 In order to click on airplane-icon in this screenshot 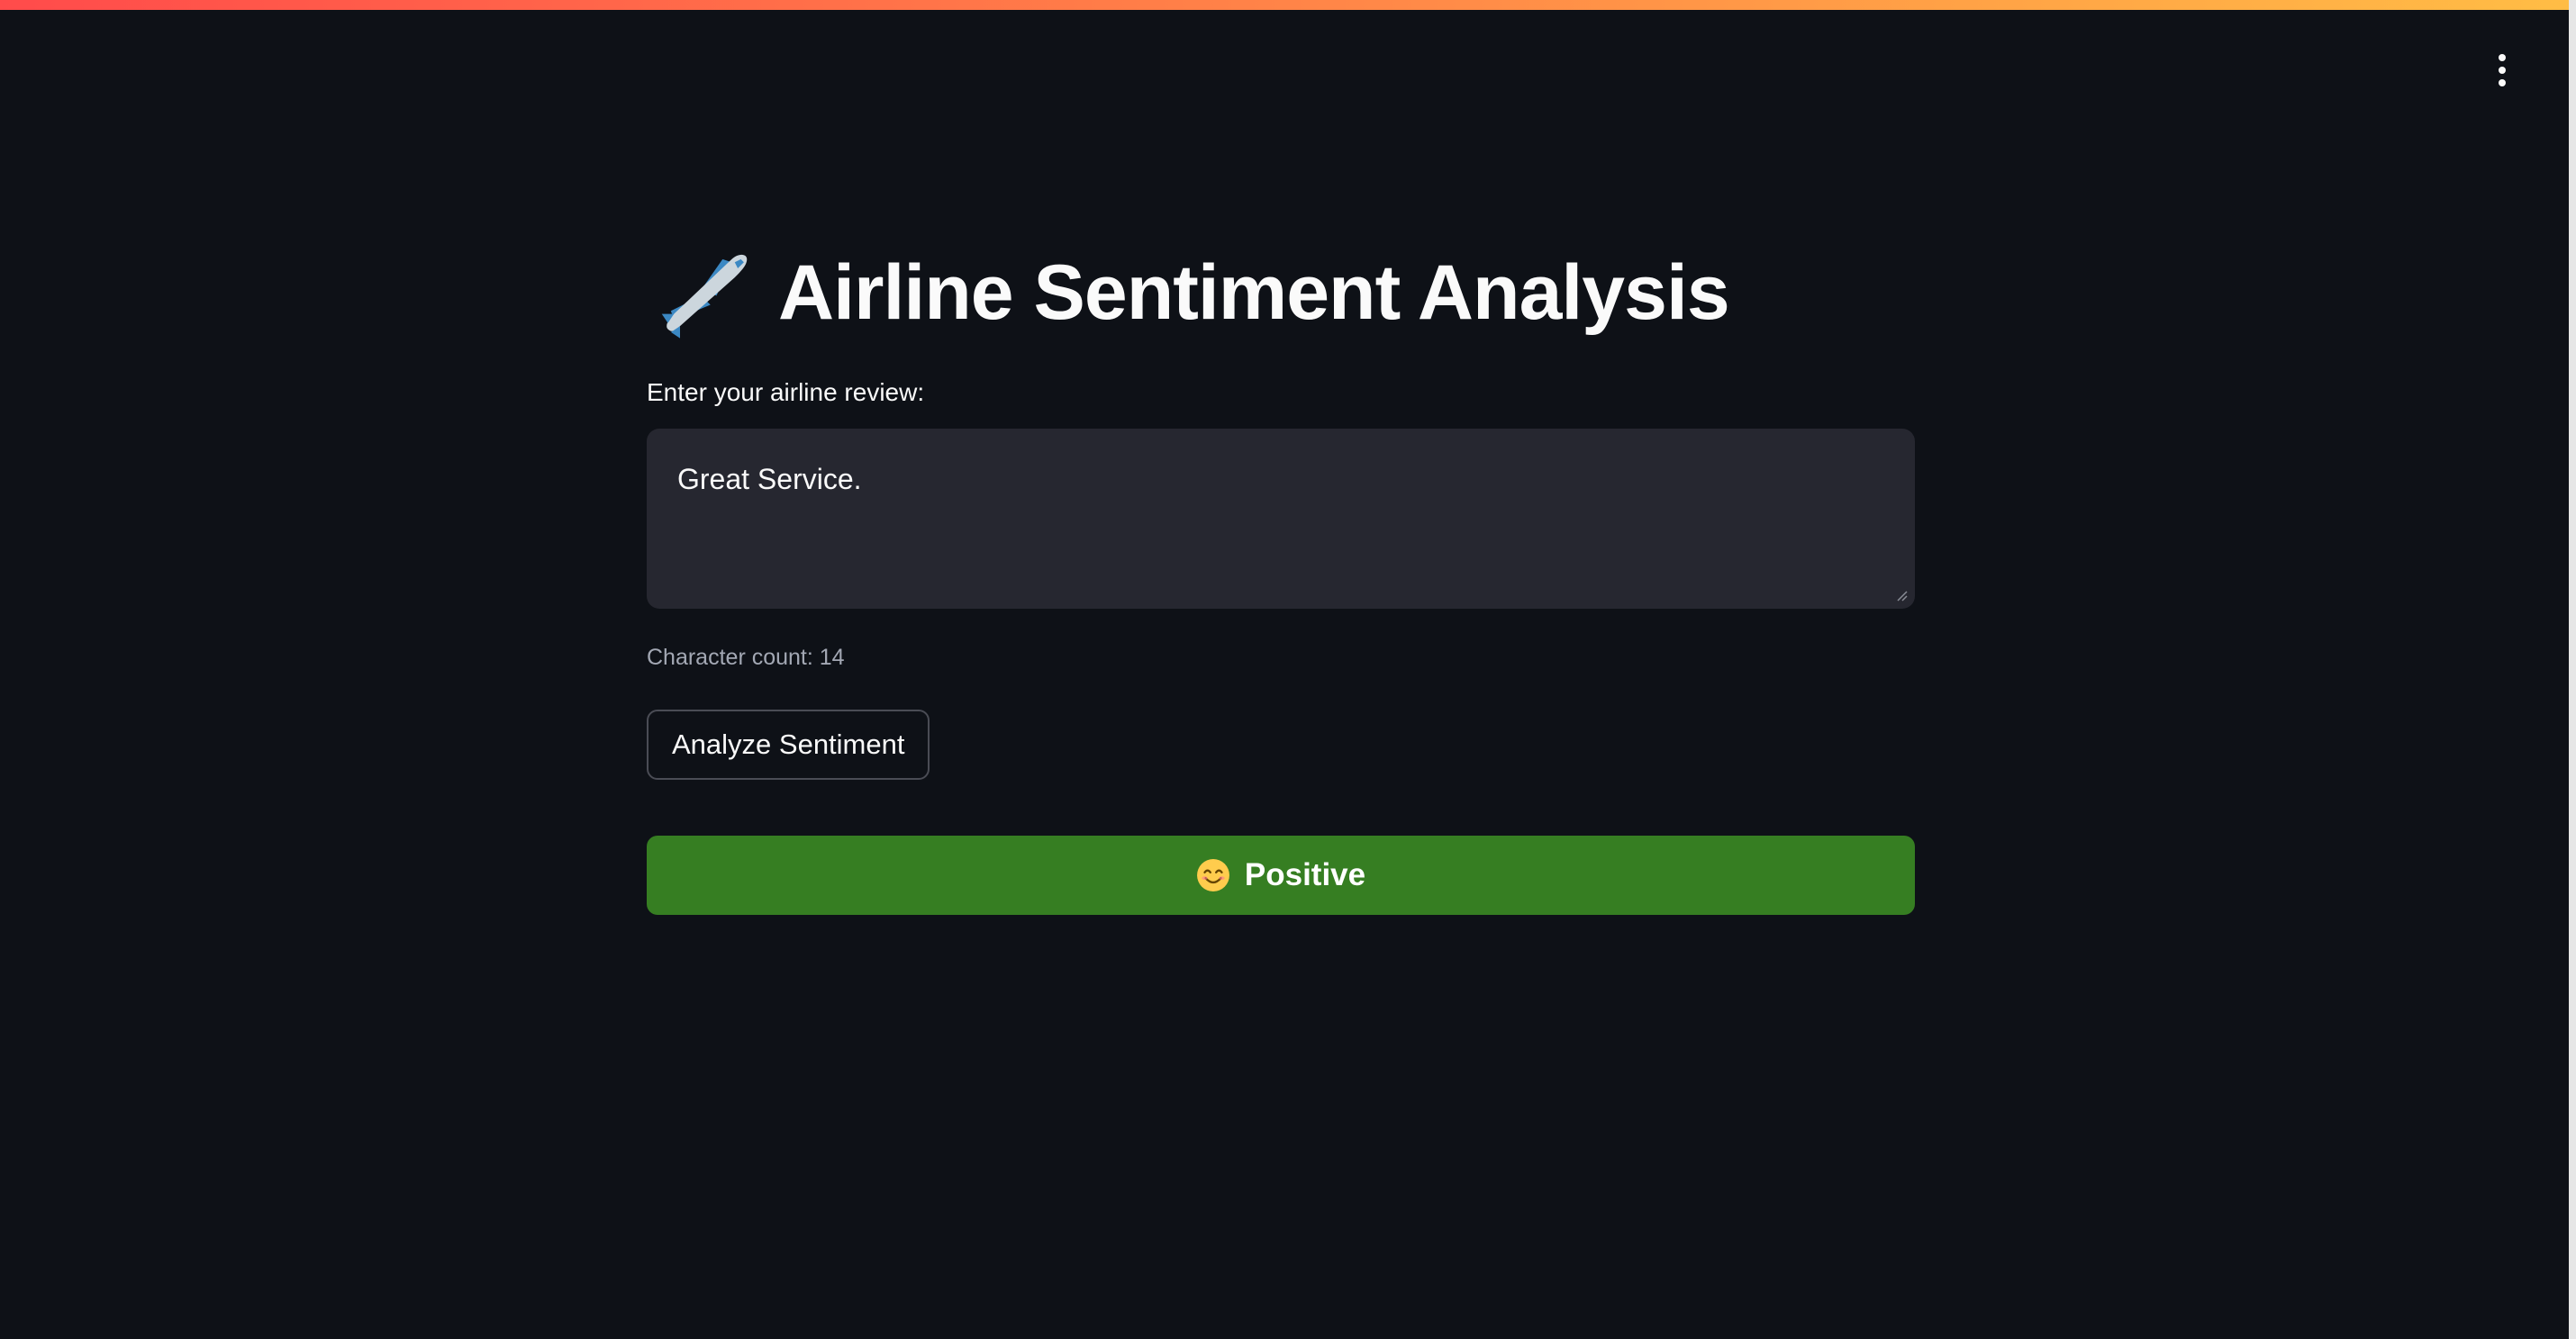, I will do `click(704, 297)`.